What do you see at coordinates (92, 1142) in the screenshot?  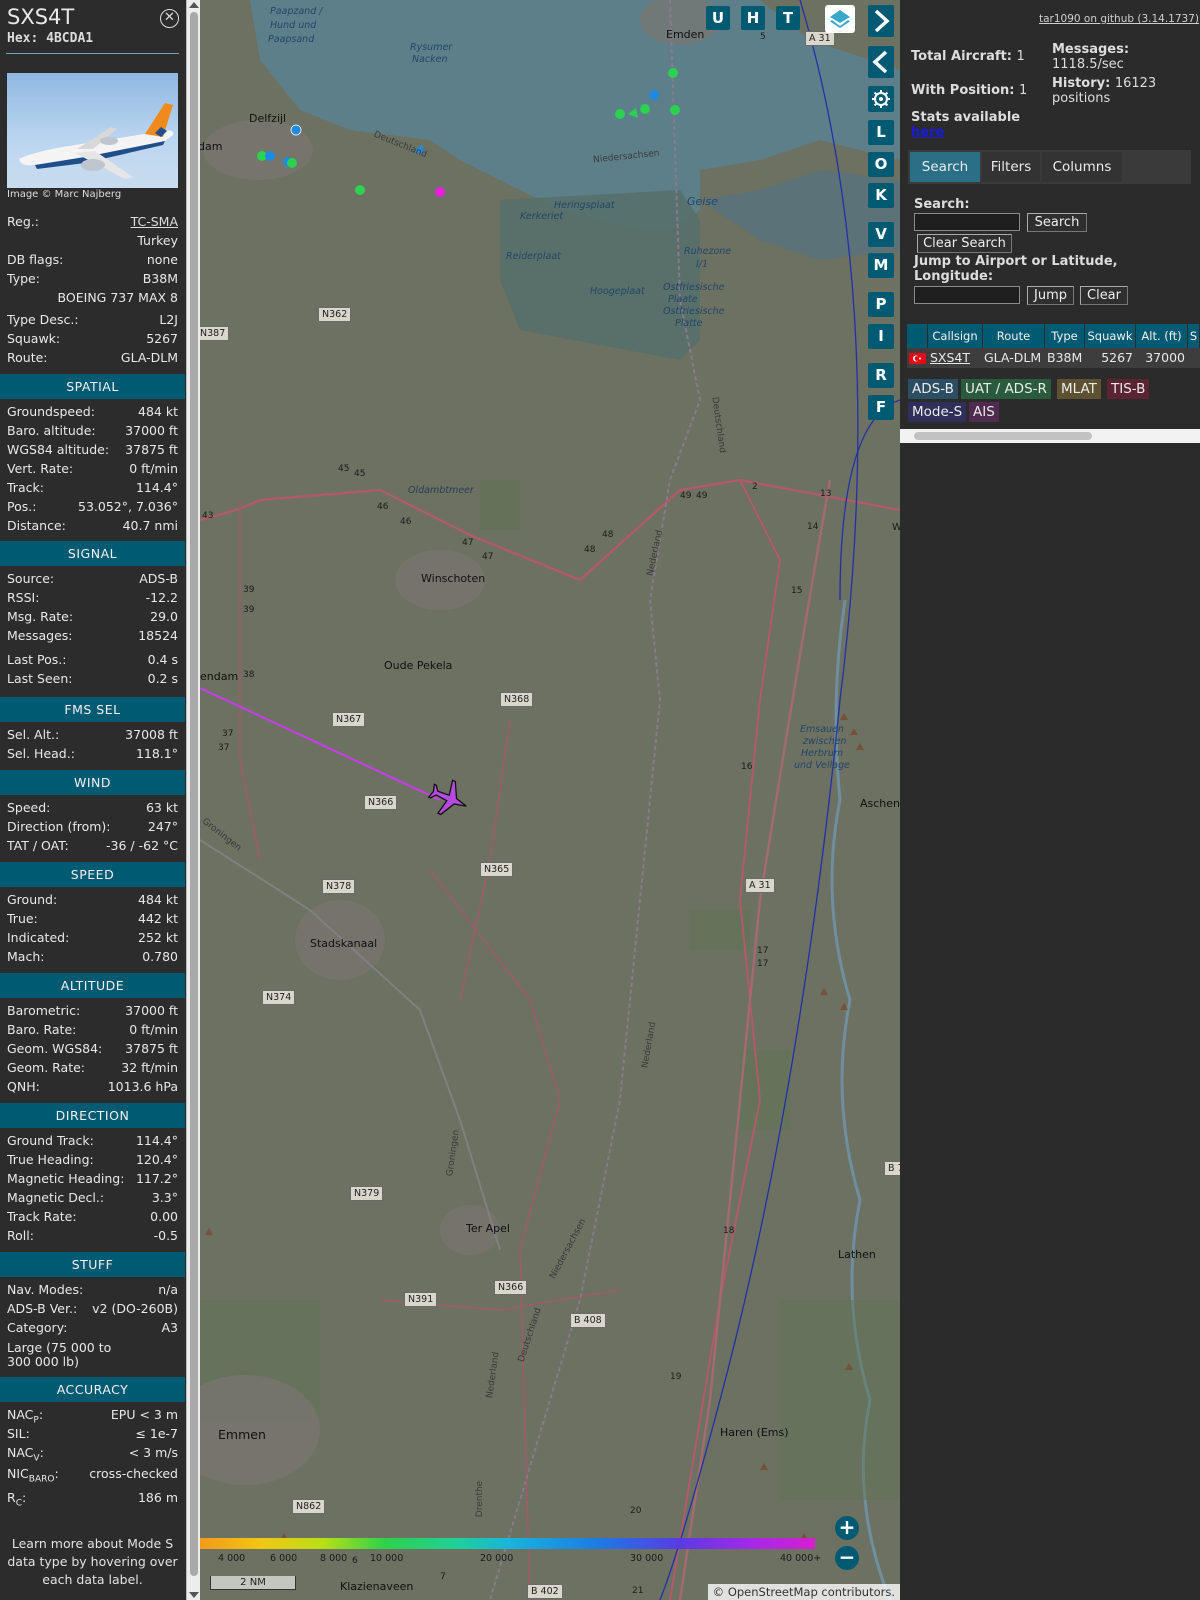 I see `direction-row: Ground Track: 114.4°` at bounding box center [92, 1142].